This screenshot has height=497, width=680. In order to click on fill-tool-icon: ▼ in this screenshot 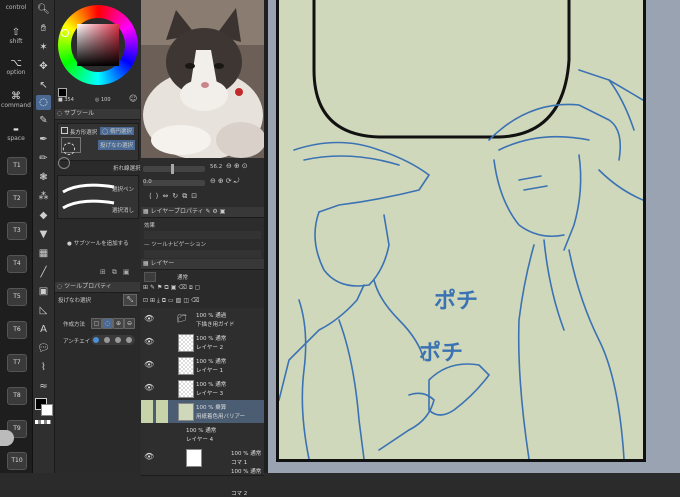, I will do `click(43, 234)`.